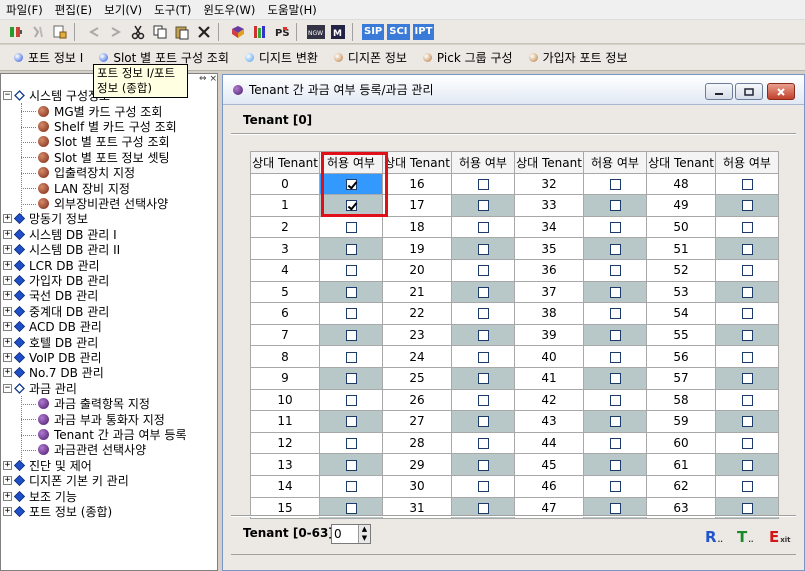 This screenshot has height=571, width=805. Describe the element at coordinates (138, 32) in the screenshot. I see `cut-icon` at that location.